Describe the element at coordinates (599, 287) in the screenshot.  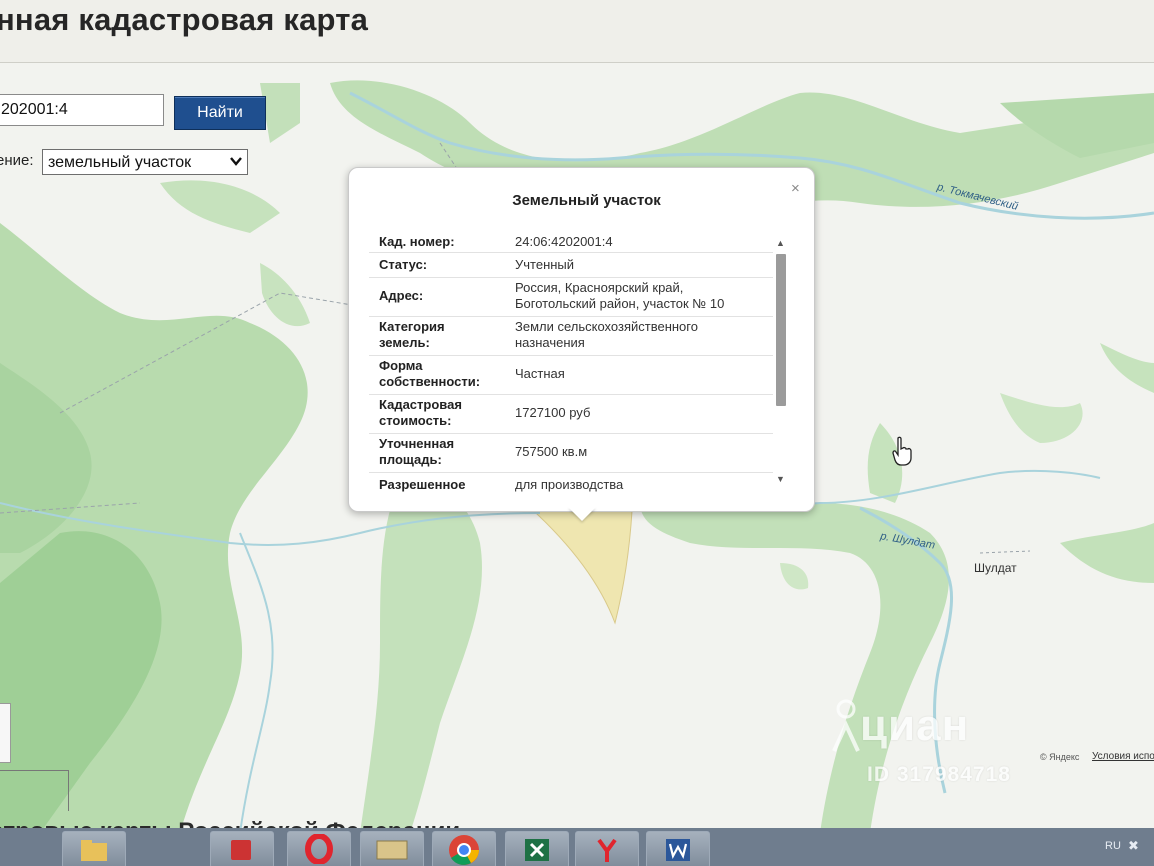
I see `row-value: Россия, Красноярский край,` at that location.